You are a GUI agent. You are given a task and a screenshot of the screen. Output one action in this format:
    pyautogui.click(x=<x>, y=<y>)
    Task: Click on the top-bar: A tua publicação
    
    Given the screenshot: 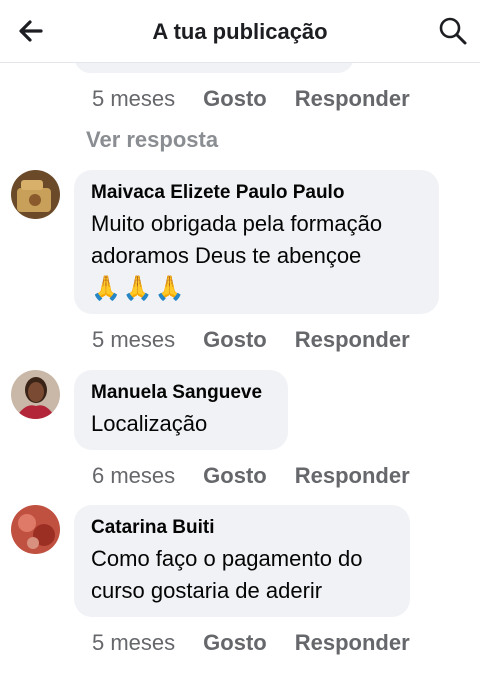 What is the action you would take?
    pyautogui.click(x=240, y=31)
    